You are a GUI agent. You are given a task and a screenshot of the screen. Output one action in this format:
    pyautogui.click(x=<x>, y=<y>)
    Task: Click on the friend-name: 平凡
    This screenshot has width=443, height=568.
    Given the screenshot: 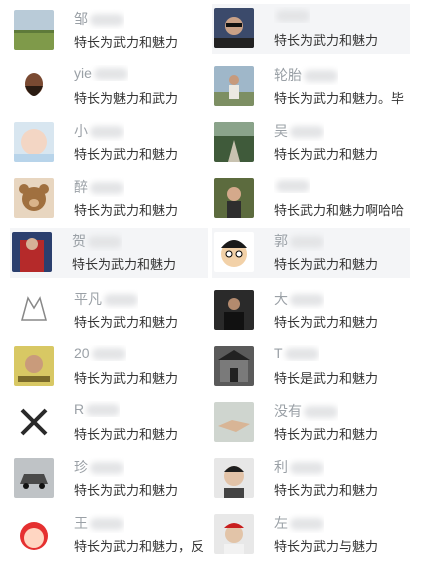 What is the action you would take?
    pyautogui.click(x=106, y=299)
    